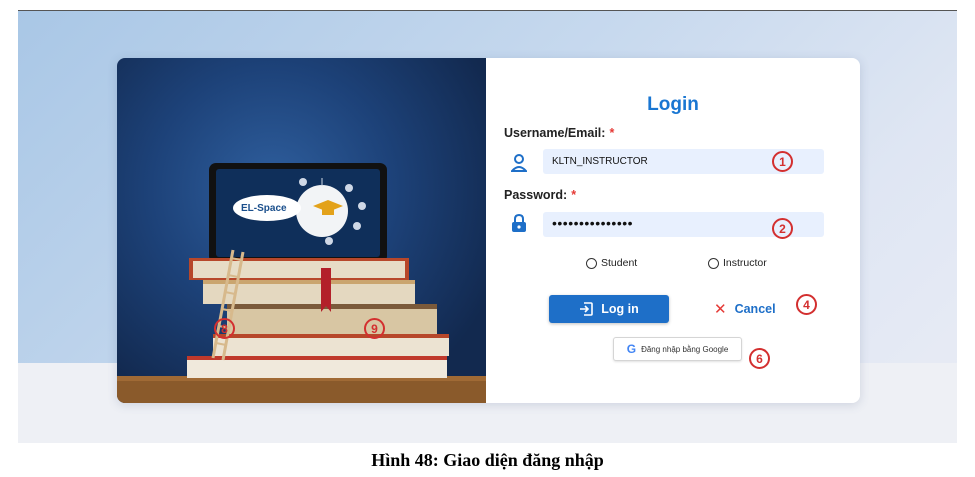 This screenshot has width=975, height=477. I want to click on user-icon, so click(519, 163).